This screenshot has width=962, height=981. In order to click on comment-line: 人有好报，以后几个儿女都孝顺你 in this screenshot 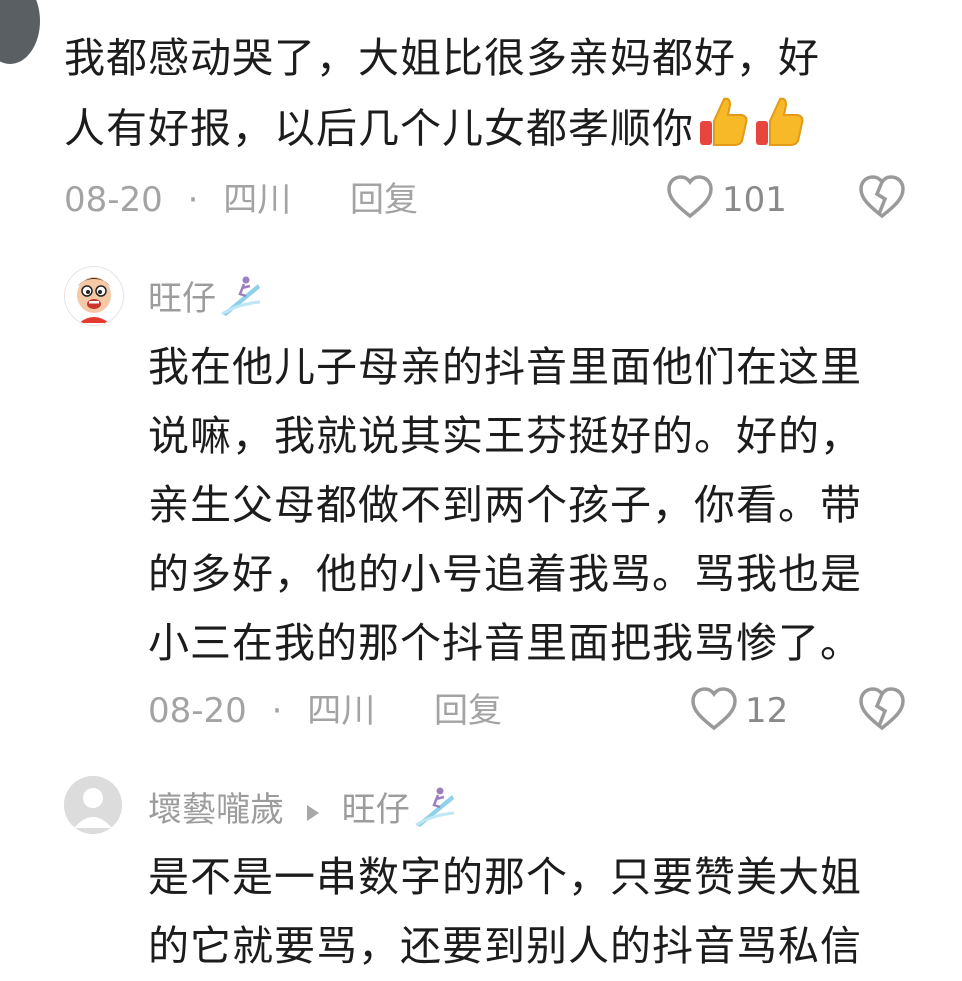, I will do `click(379, 128)`.